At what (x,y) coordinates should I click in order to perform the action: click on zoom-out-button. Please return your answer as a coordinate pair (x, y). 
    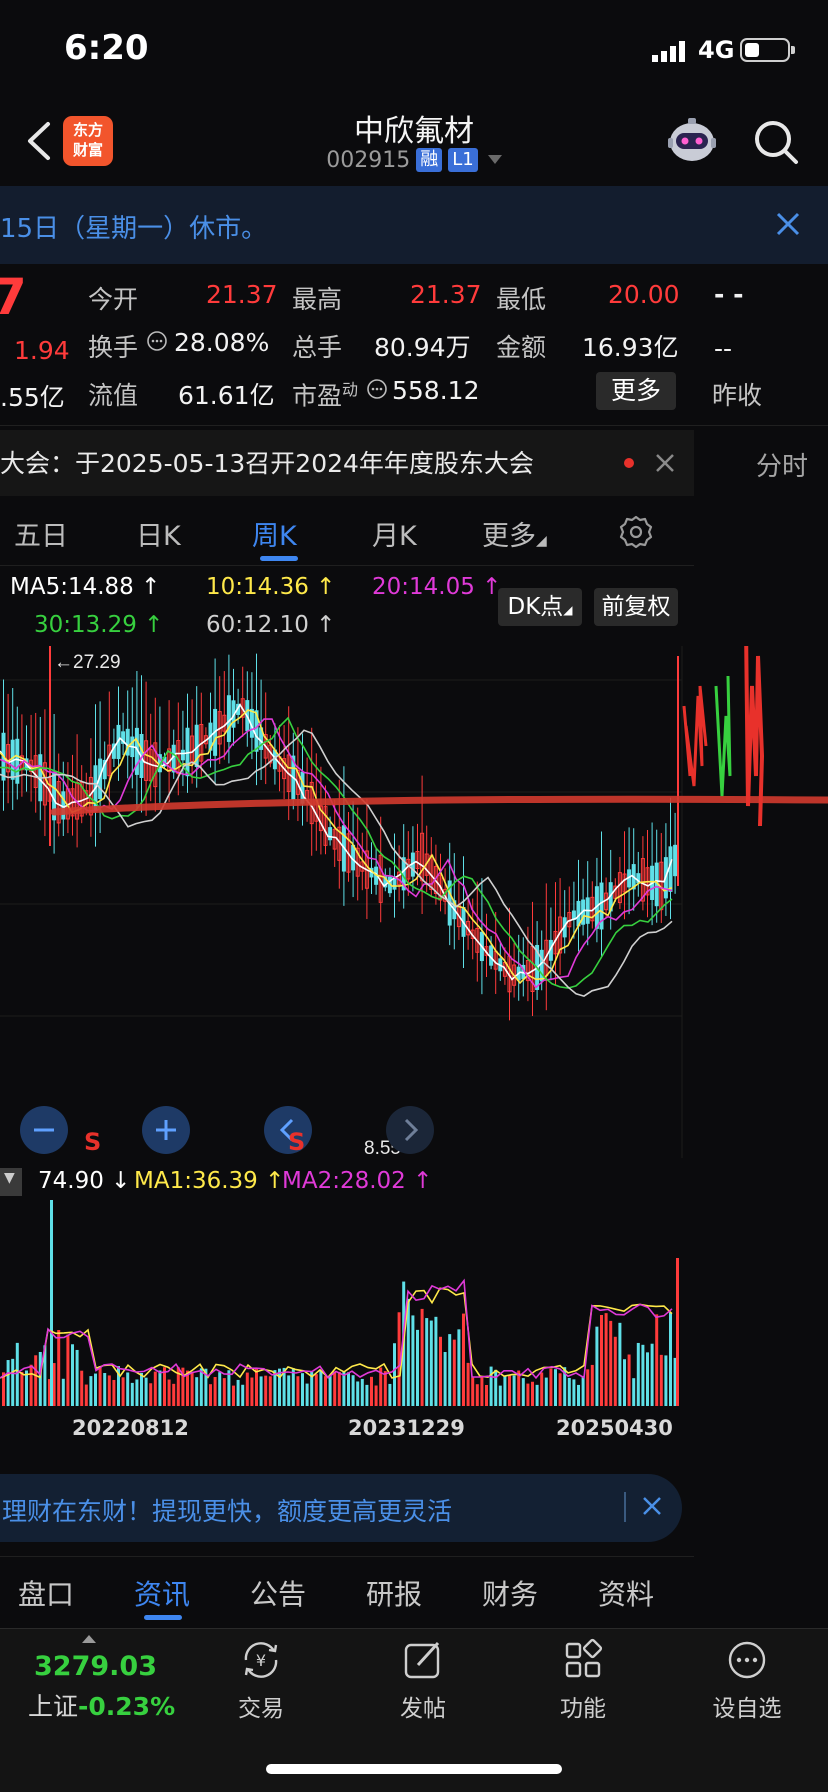
    Looking at the image, I should click on (44, 1130).